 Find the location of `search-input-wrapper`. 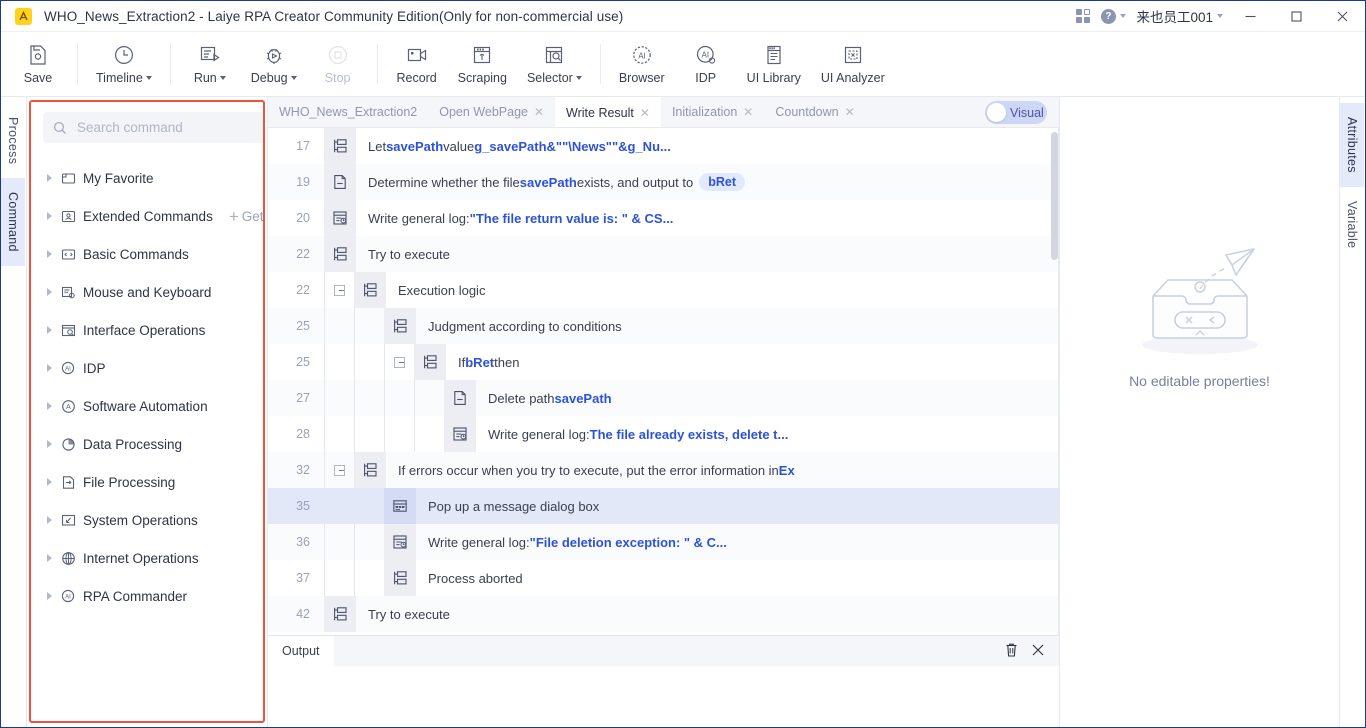

search-input-wrapper is located at coordinates (153, 127).